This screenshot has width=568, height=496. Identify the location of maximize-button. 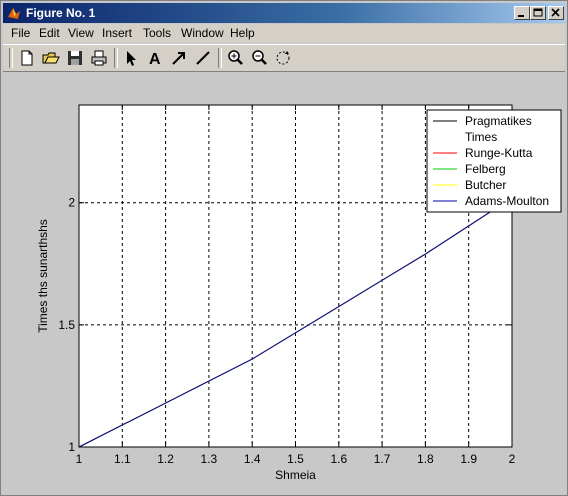
(538, 13).